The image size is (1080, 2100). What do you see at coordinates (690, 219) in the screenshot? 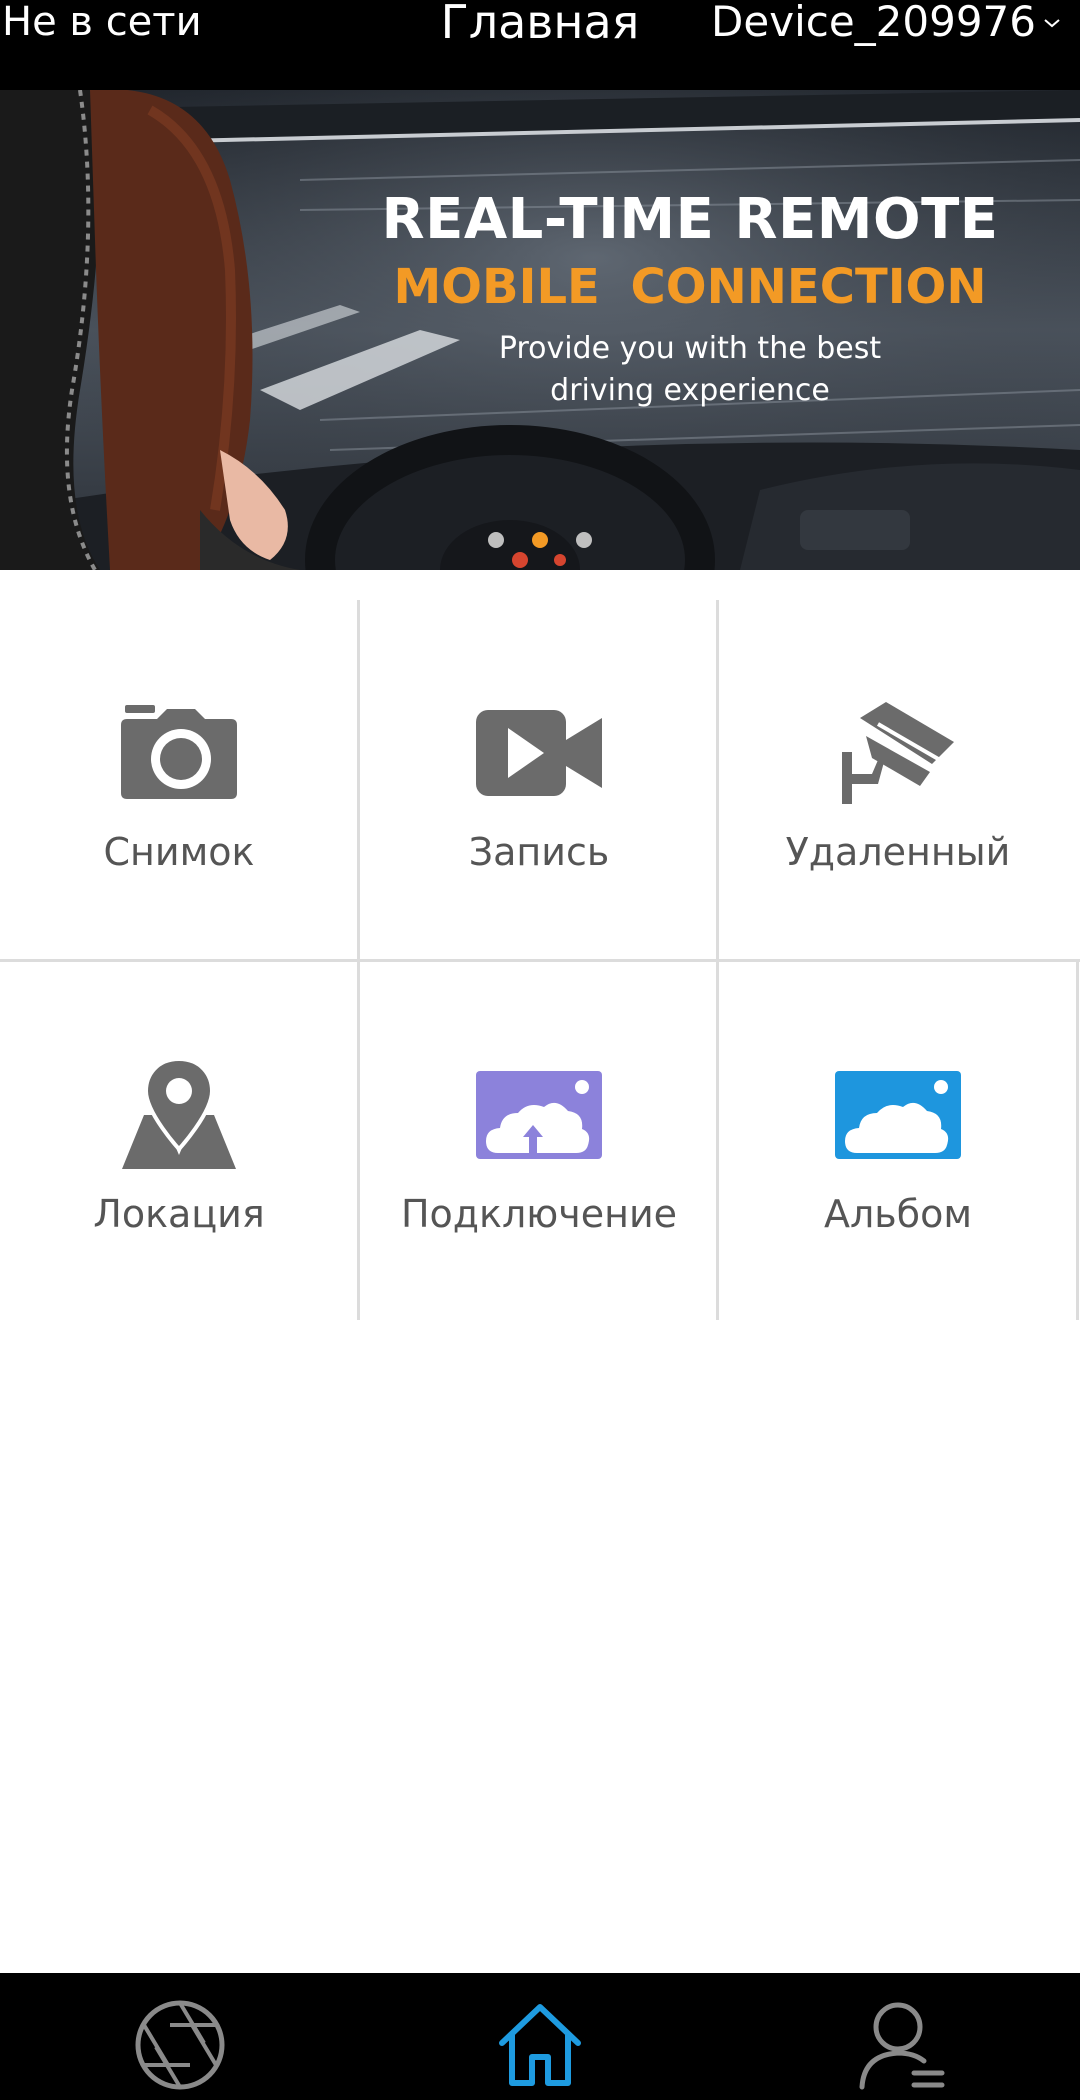
I see `banner-headline: REAL-TIME REMOTE` at bounding box center [690, 219].